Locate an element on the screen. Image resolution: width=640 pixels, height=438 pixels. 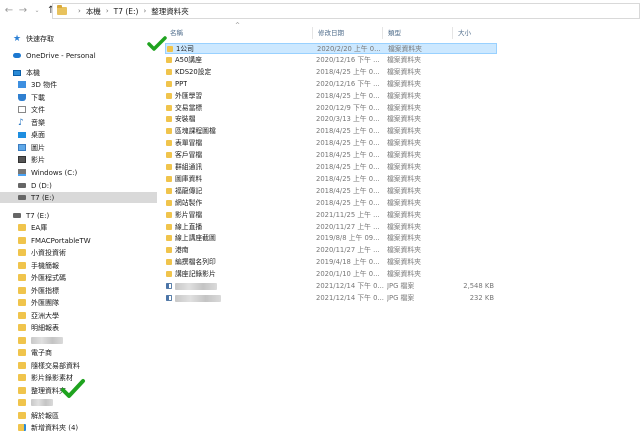
sidebar-item-folder: 亞洲大學 is located at coordinates (78, 315).